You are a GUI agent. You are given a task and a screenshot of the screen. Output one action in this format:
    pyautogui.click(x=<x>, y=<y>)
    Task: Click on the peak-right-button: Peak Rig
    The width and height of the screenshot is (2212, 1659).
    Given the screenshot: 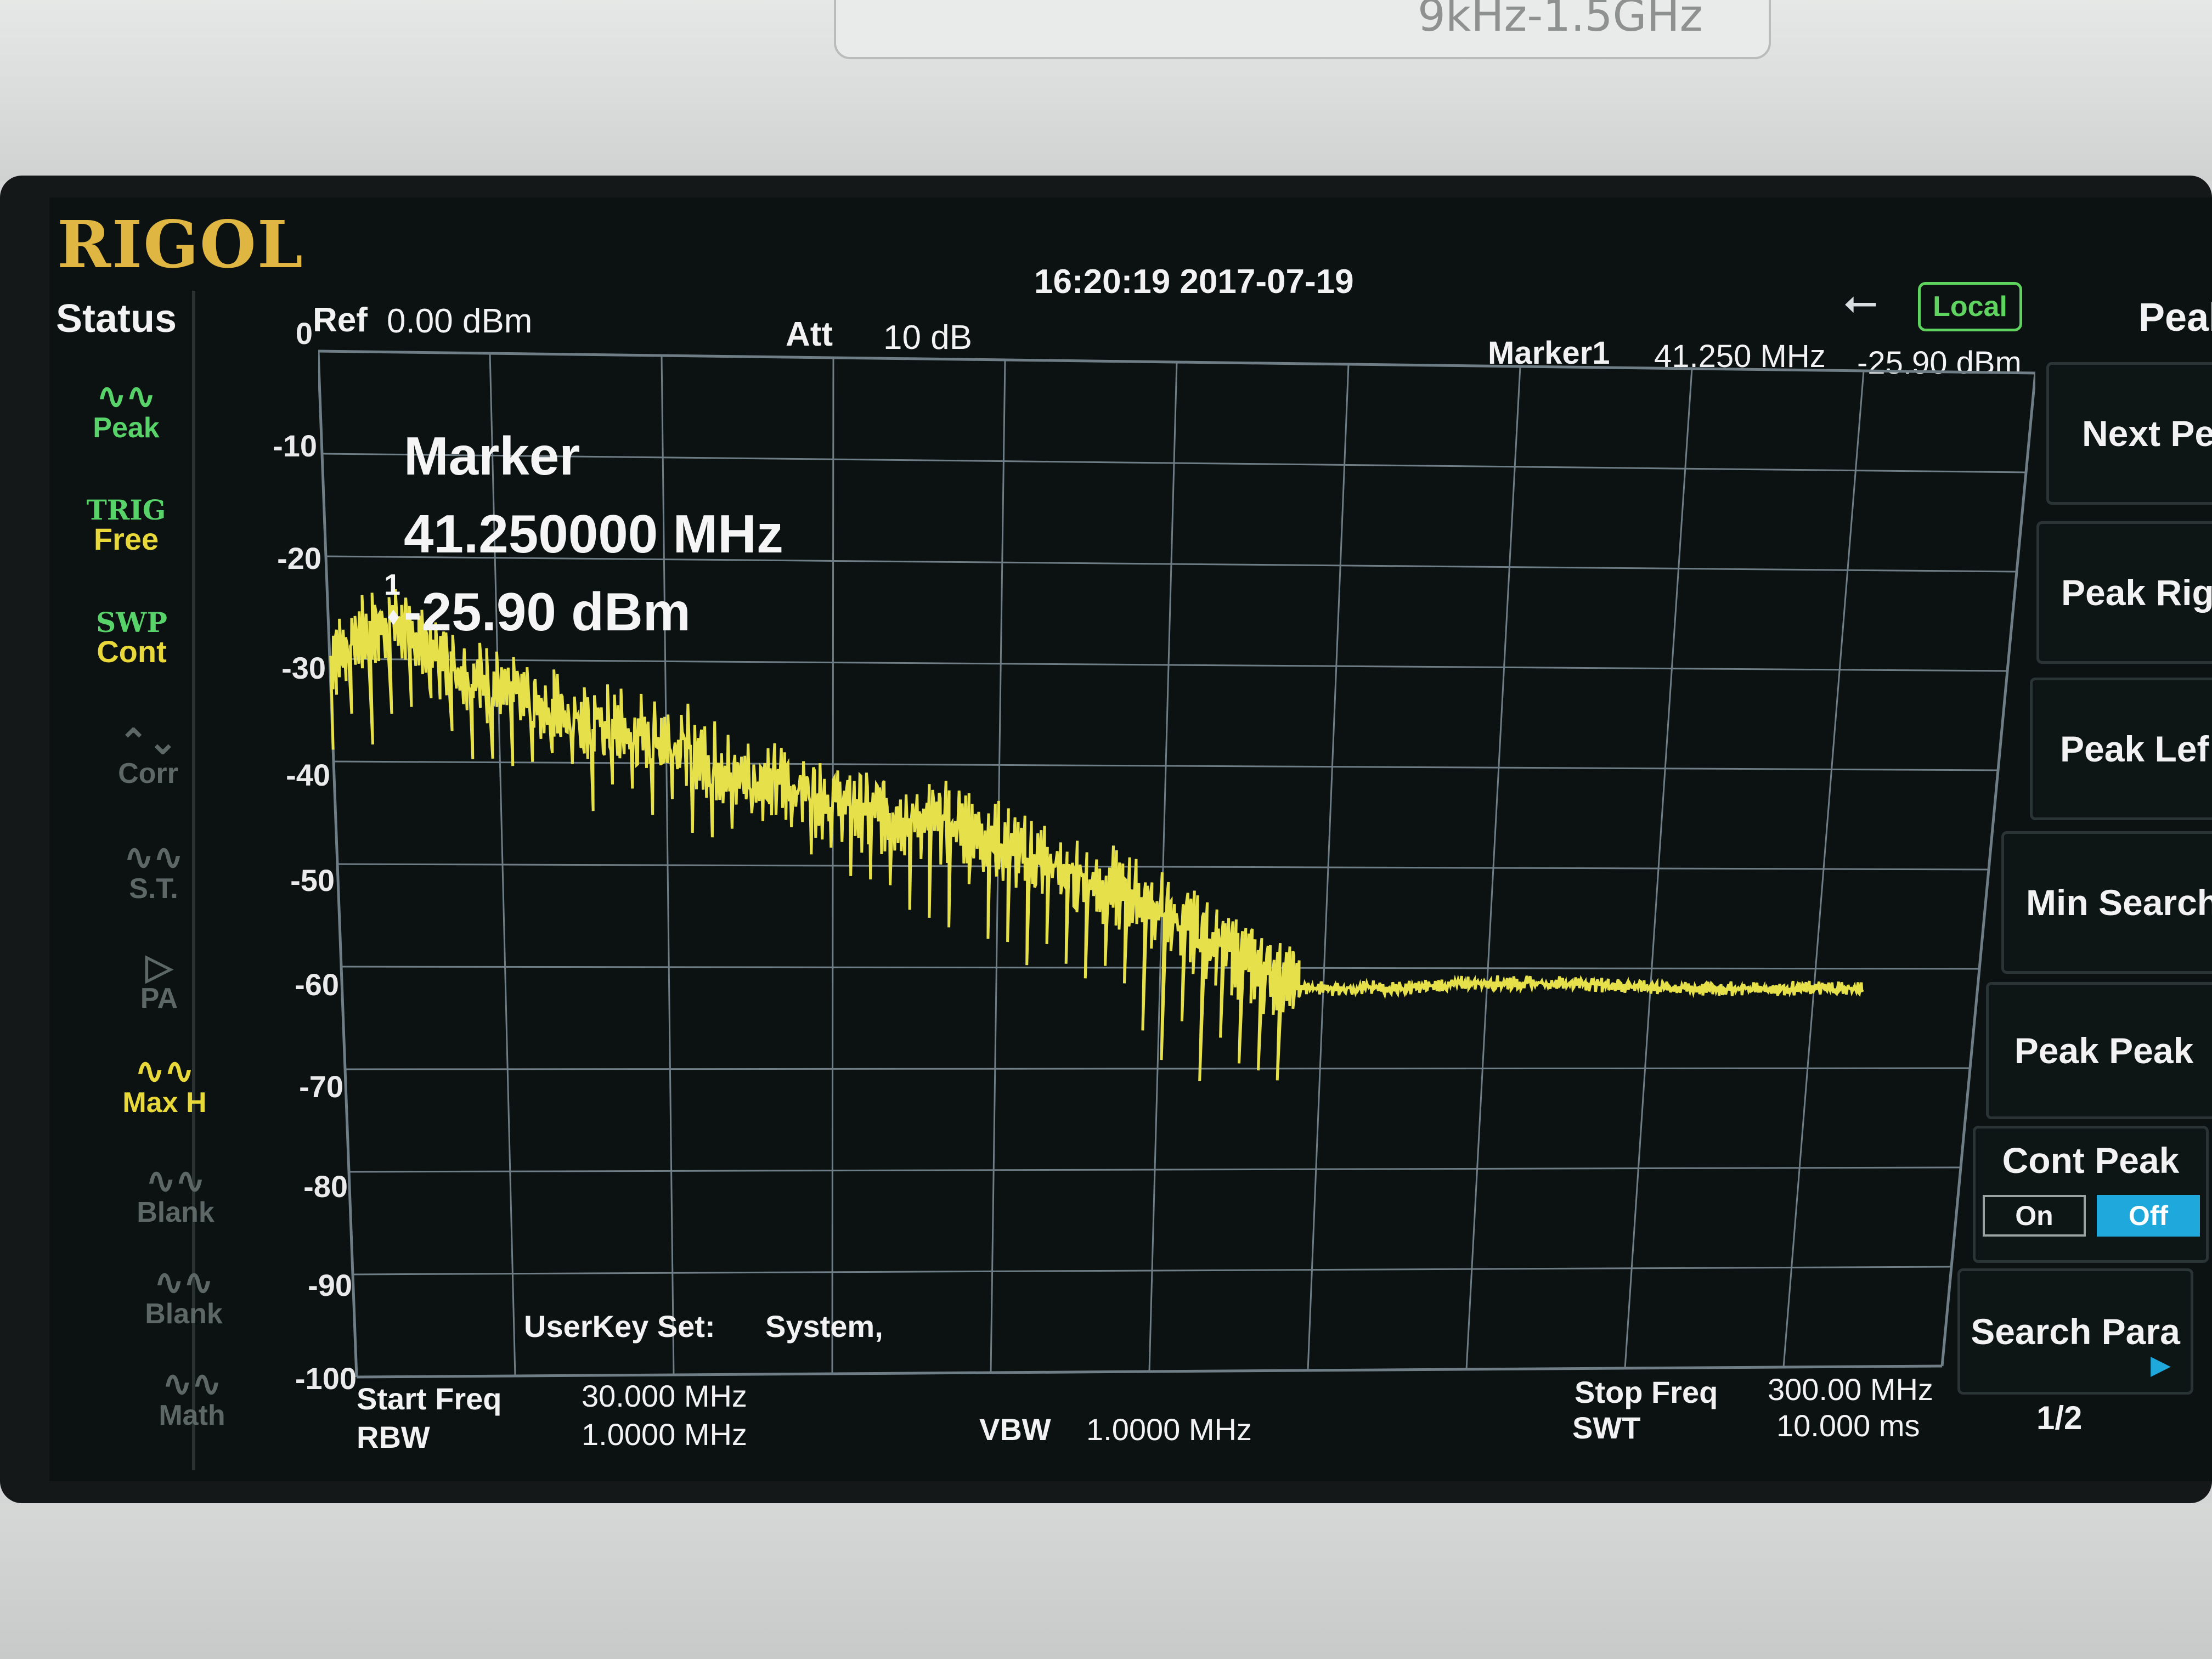 What is the action you would take?
    pyautogui.click(x=2124, y=592)
    